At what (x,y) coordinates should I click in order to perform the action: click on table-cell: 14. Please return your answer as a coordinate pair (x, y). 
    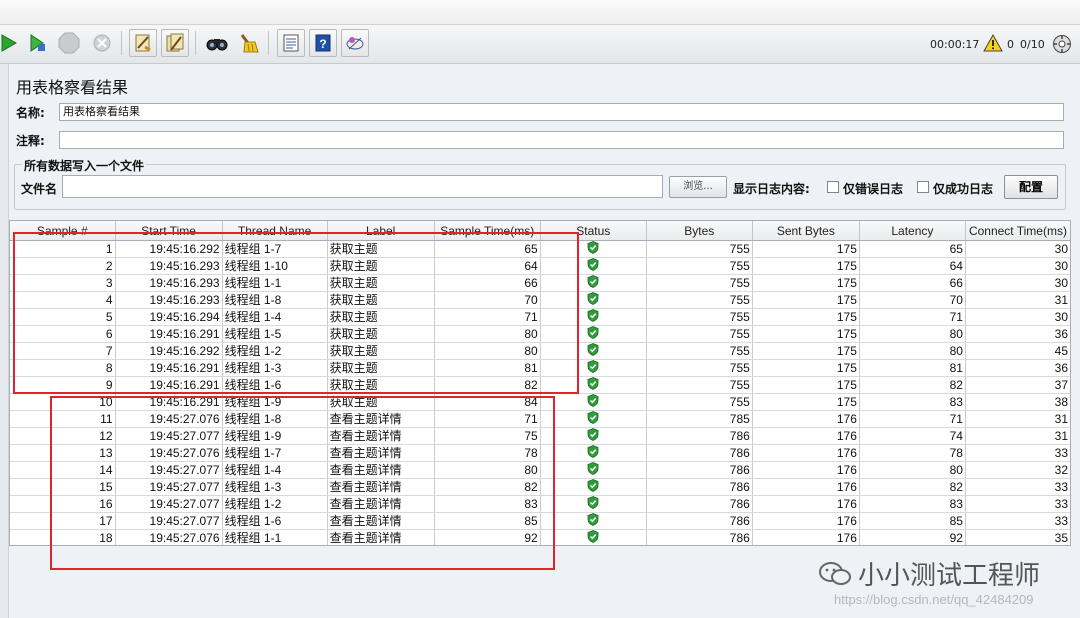
    Looking at the image, I should click on (63, 470).